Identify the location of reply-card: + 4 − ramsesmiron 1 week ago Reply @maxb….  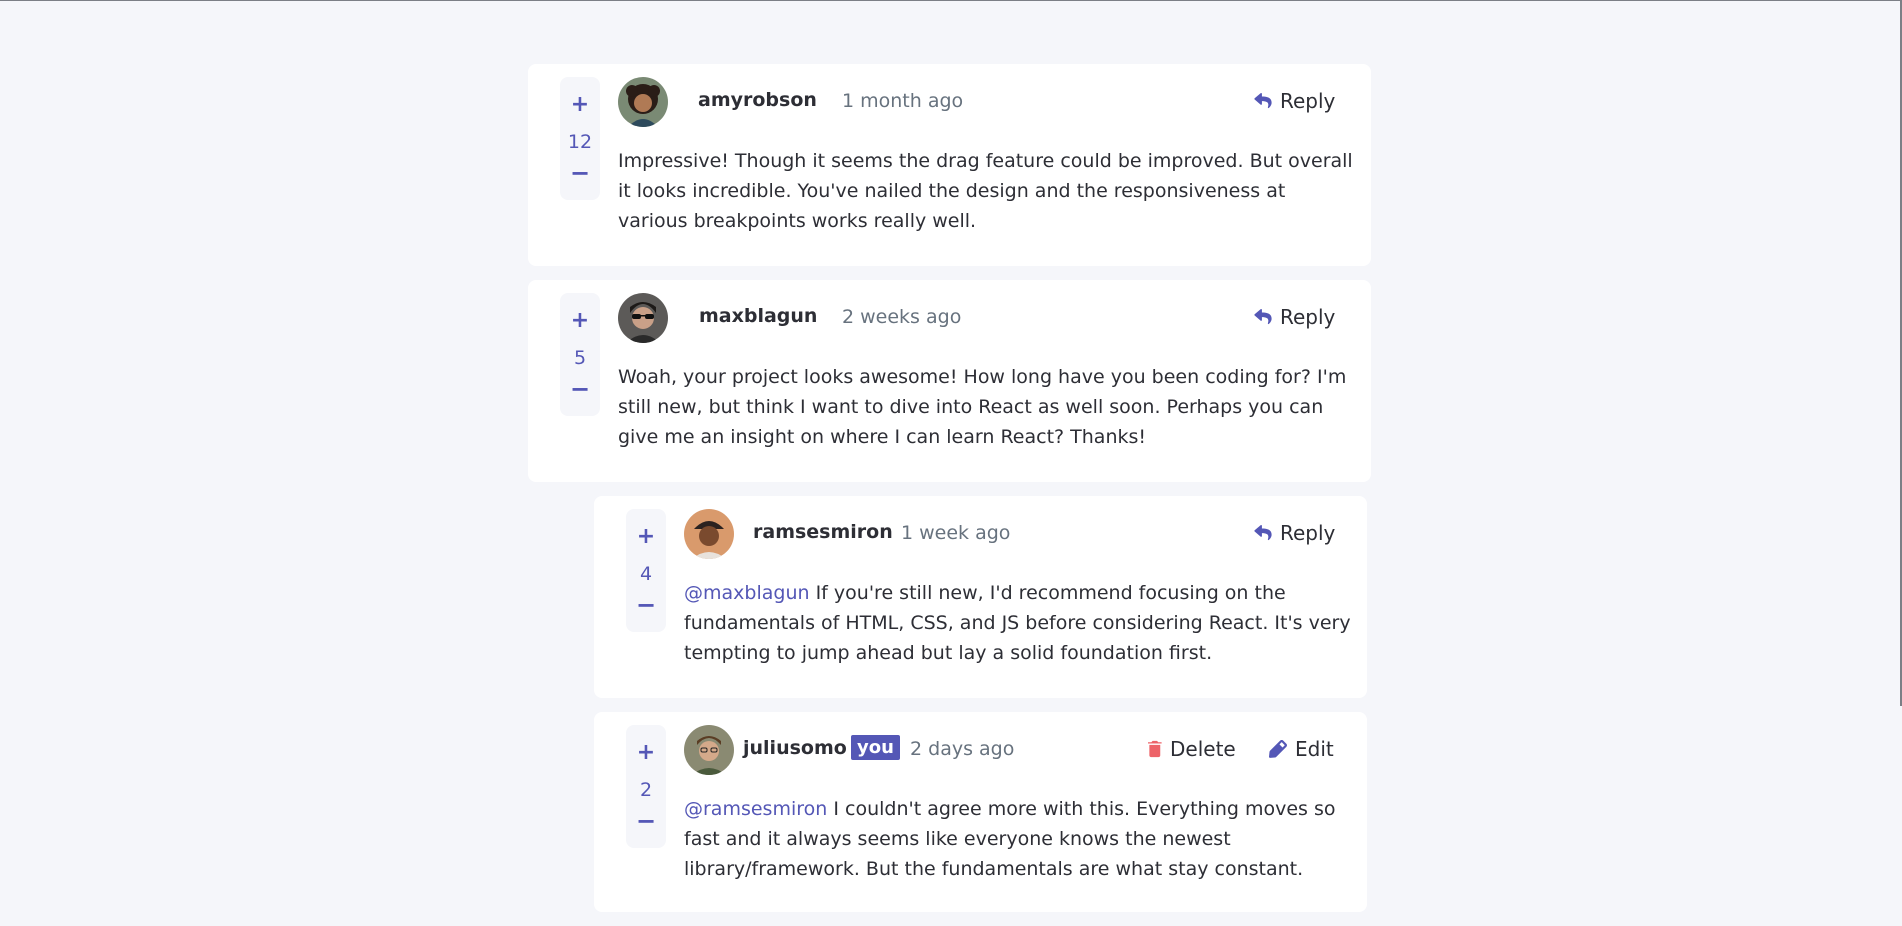
(980, 597).